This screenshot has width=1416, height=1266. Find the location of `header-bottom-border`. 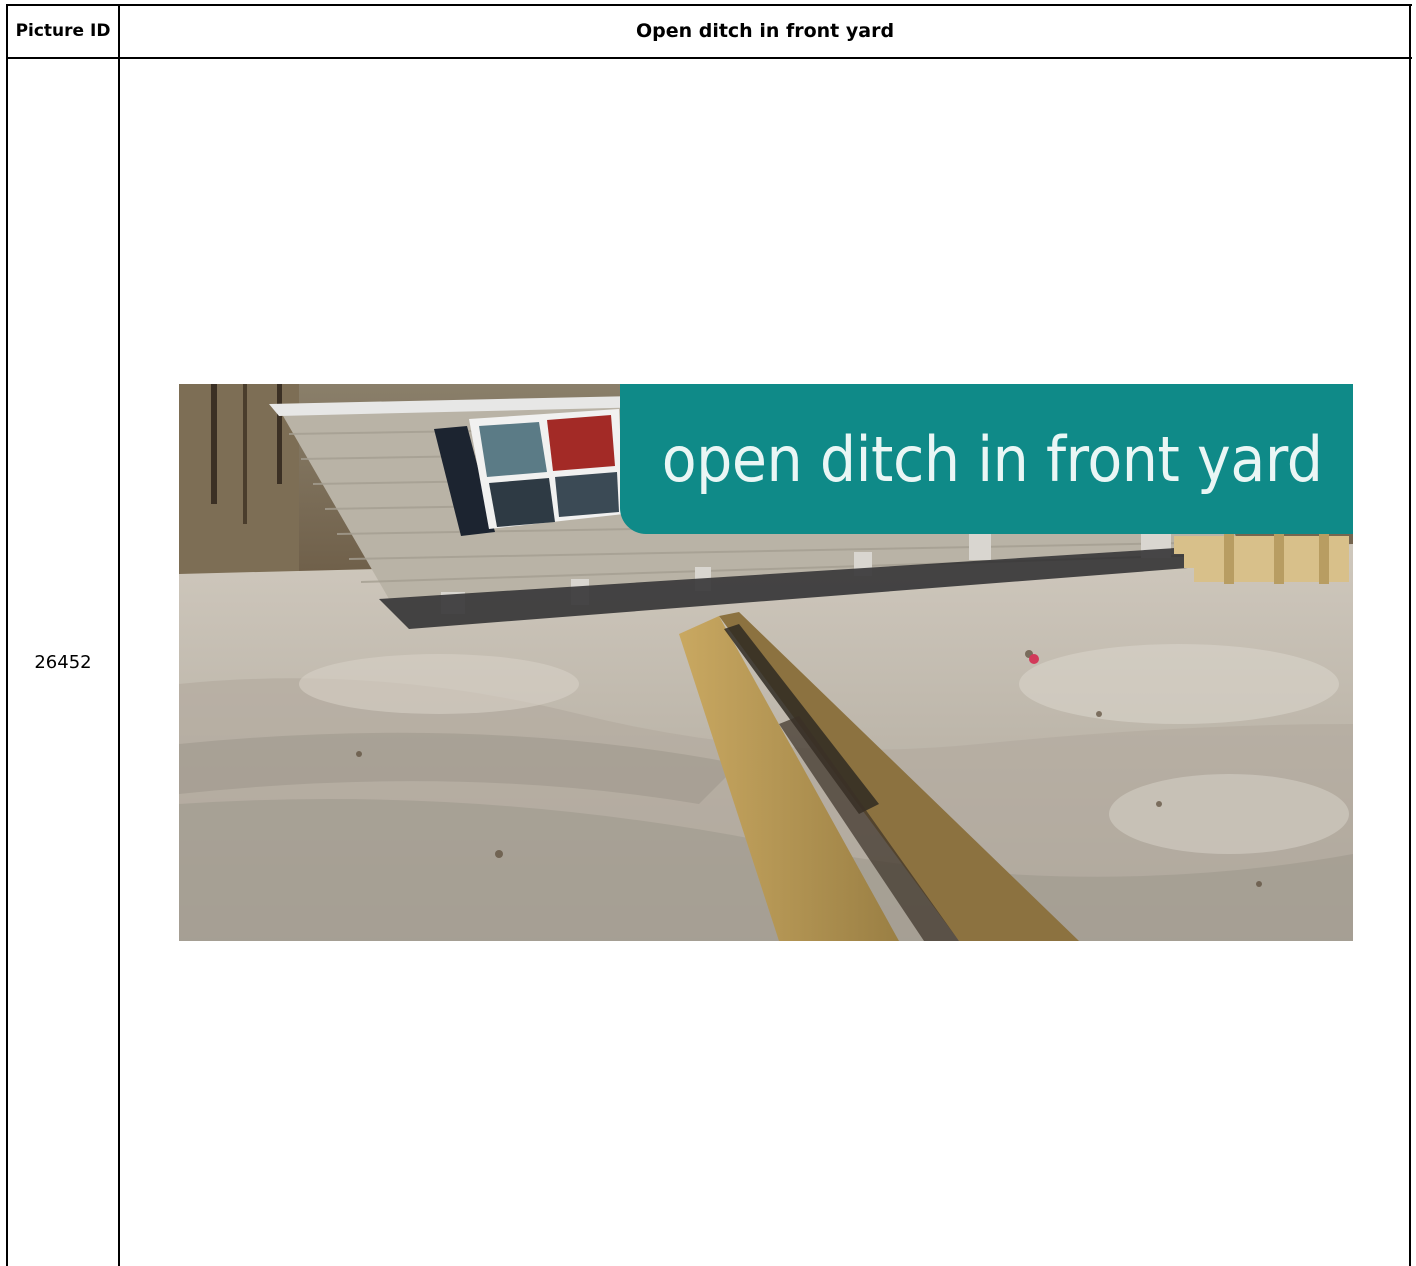

header-bottom-border is located at coordinates (709, 58).